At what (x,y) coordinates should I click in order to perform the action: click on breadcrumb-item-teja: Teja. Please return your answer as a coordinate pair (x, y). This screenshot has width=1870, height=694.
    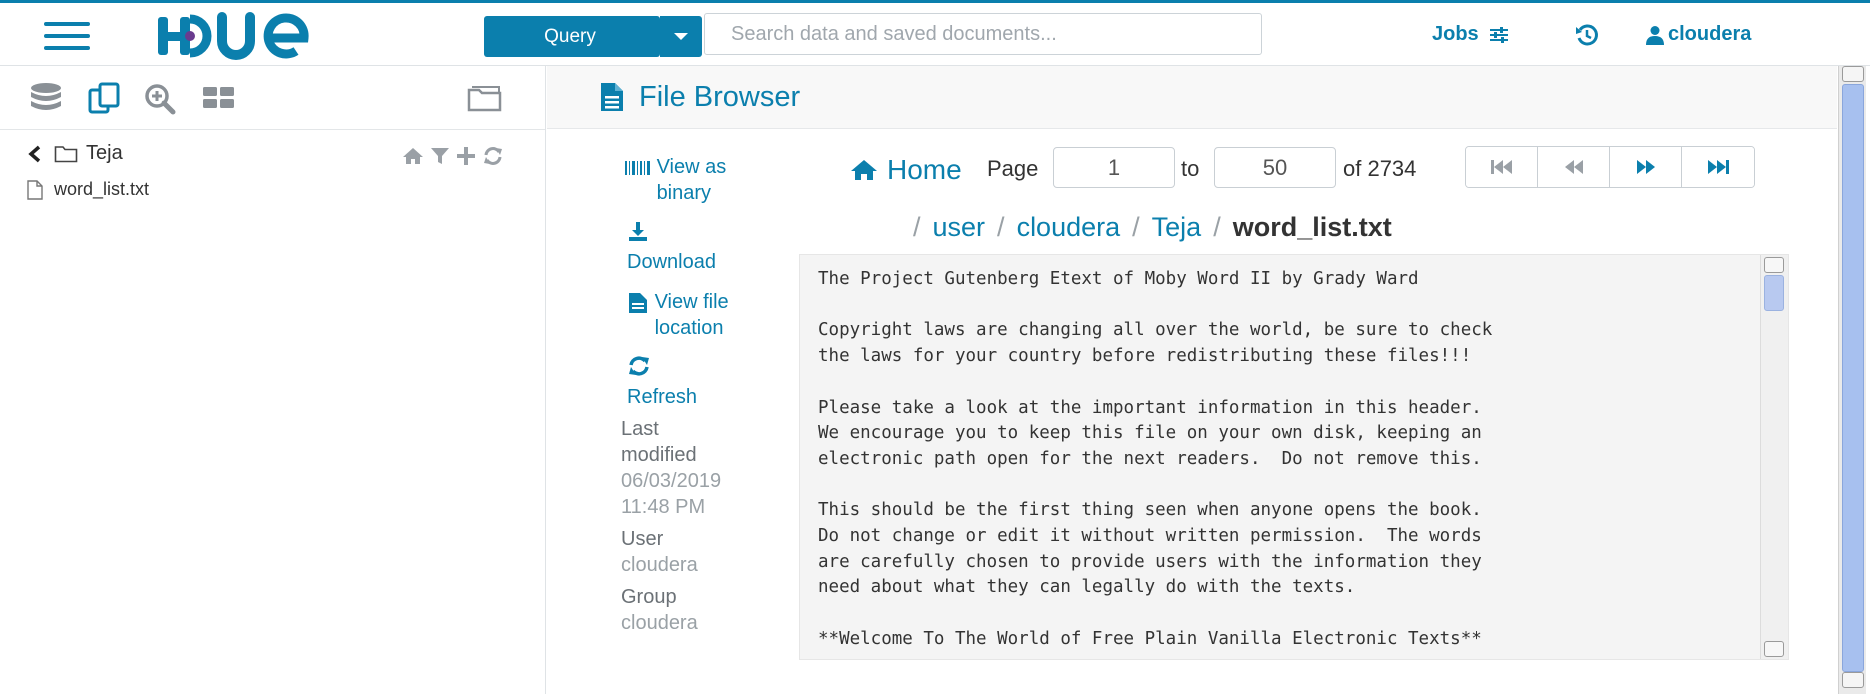
    Looking at the image, I should click on (1177, 227).